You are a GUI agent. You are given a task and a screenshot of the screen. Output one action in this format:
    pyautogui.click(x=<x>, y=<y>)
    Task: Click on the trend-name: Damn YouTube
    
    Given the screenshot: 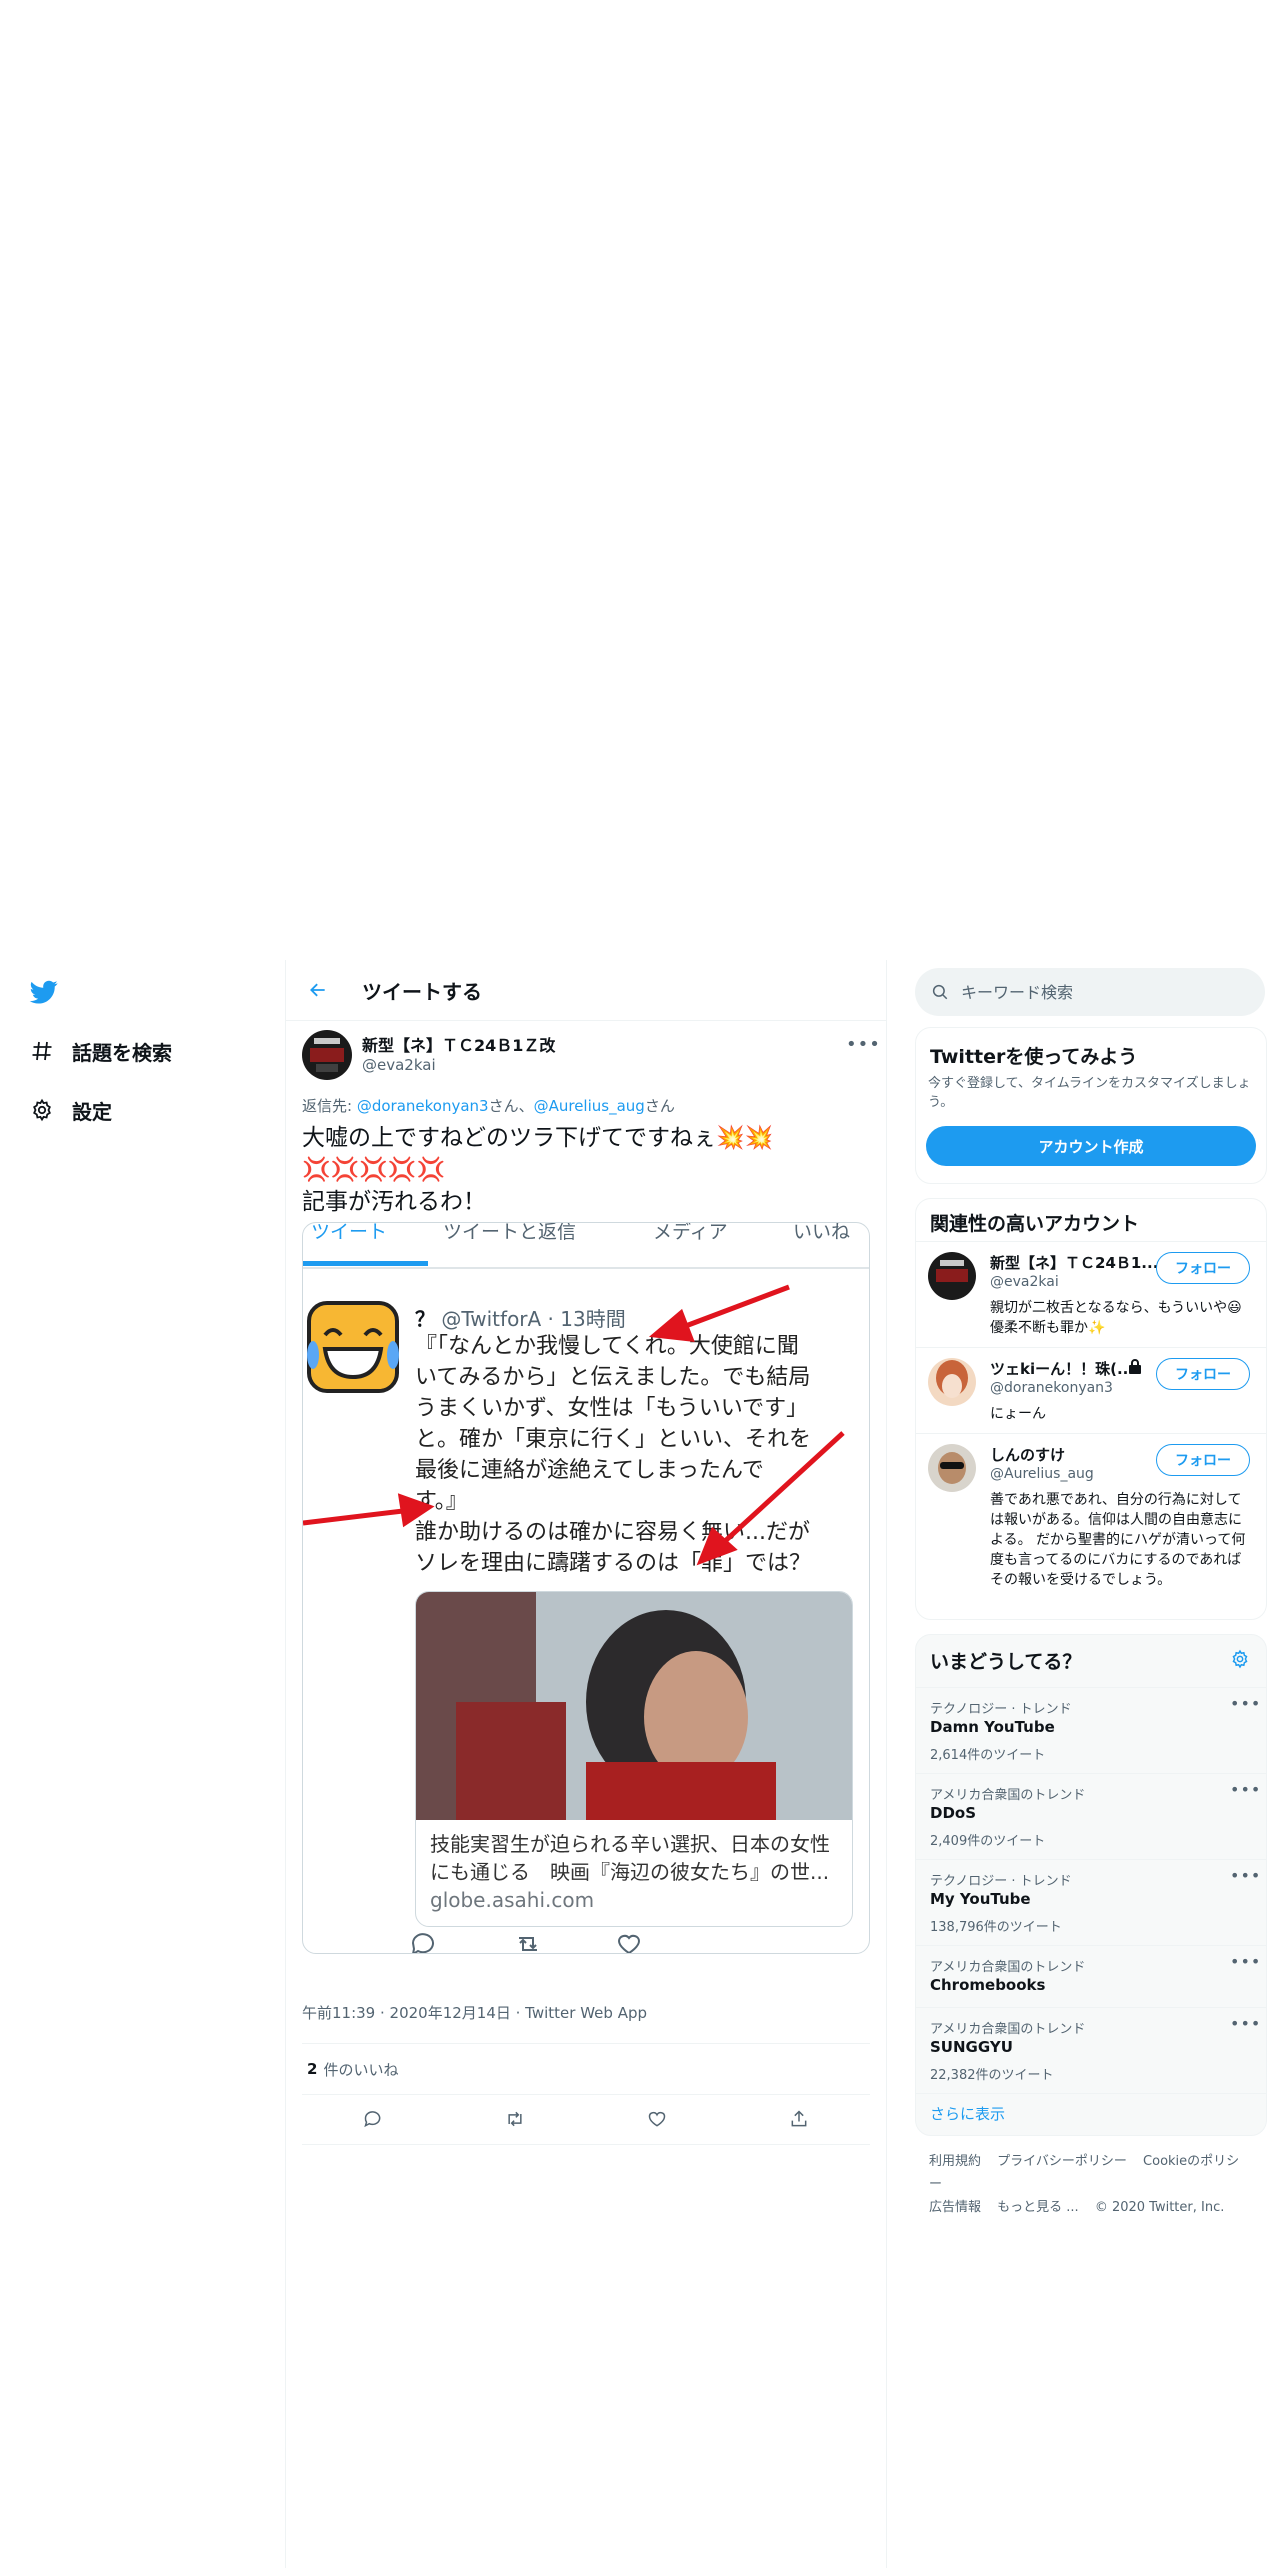 What is the action you would take?
    pyautogui.click(x=992, y=1727)
    